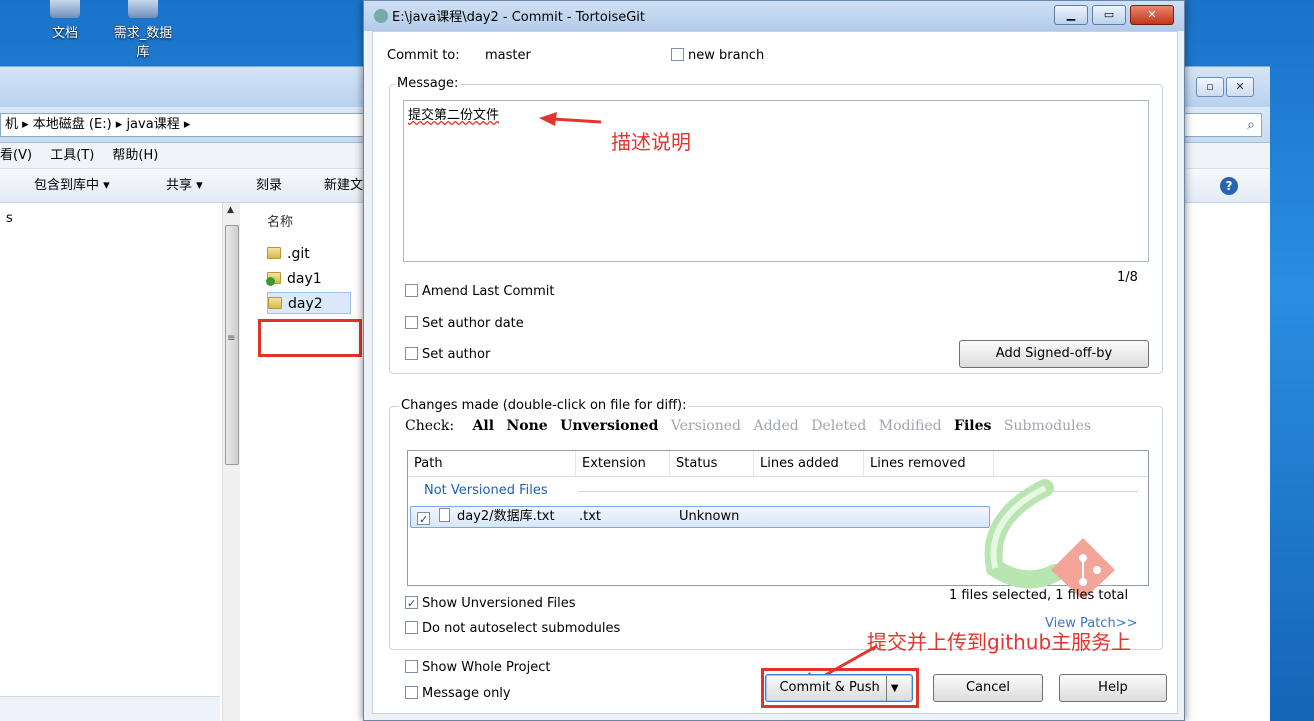 Image resolution: width=1314 pixels, height=721 pixels. I want to click on tortoisegit-watermark-icon, so click(1049, 538).